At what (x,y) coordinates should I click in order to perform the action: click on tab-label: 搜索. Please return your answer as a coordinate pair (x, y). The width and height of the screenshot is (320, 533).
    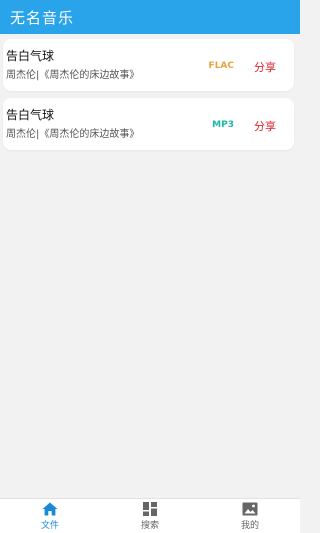
    Looking at the image, I should click on (149, 525).